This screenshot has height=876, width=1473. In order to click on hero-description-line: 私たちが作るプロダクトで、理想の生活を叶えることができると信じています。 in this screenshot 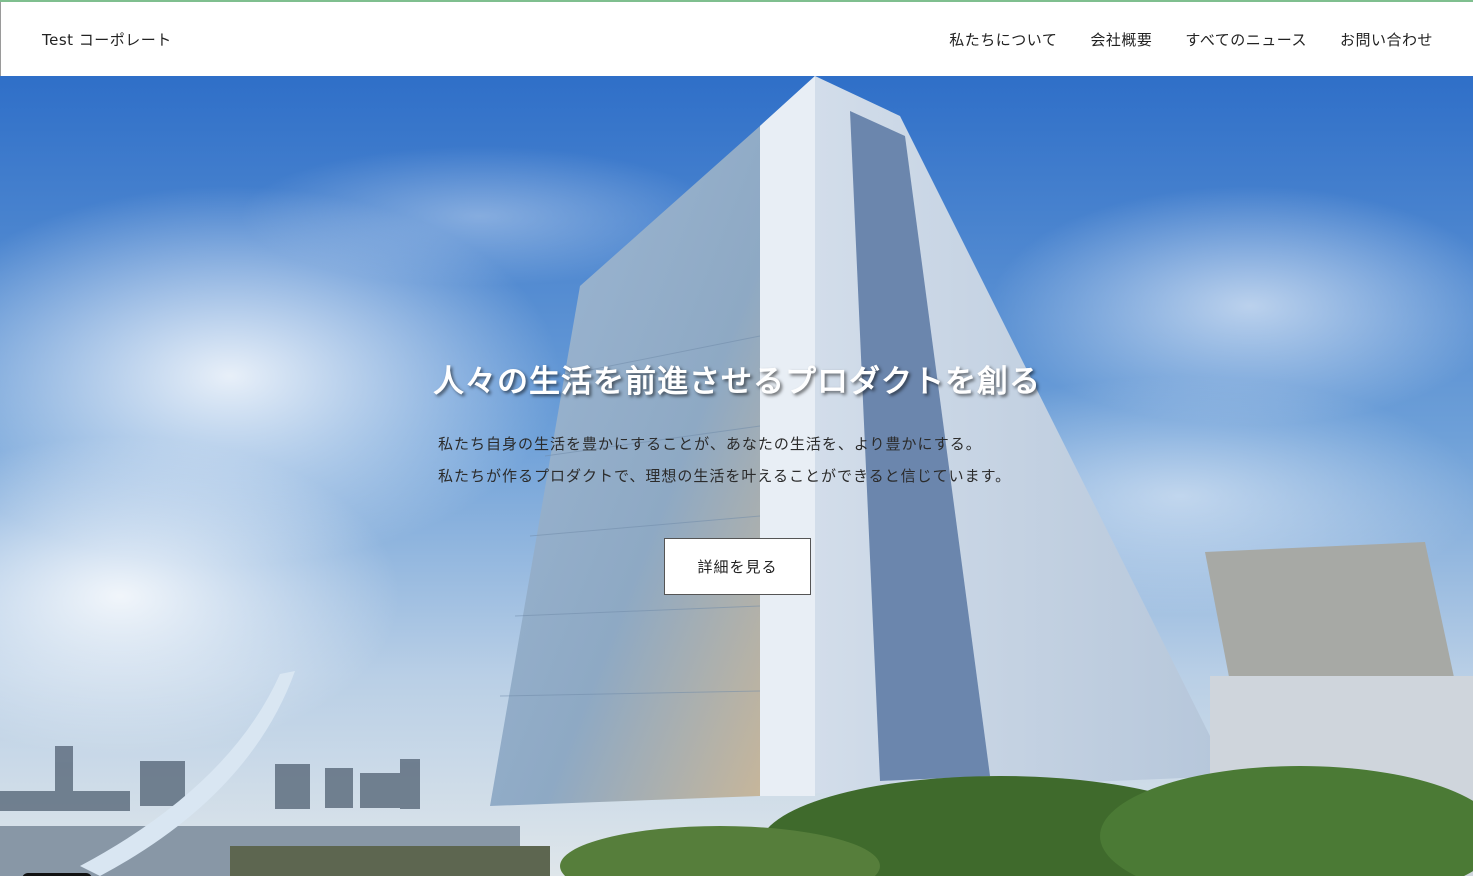, I will do `click(725, 476)`.